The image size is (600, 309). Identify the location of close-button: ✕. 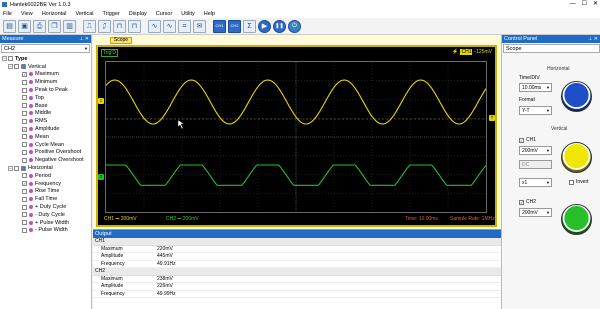
(595, 4).